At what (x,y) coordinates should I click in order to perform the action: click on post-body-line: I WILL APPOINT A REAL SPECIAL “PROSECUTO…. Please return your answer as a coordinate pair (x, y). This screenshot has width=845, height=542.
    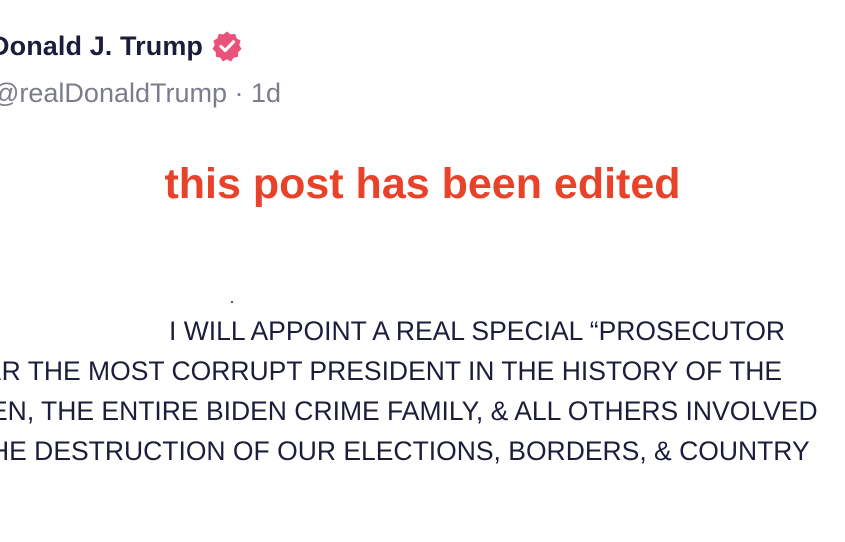
    Looking at the image, I should click on (477, 331).